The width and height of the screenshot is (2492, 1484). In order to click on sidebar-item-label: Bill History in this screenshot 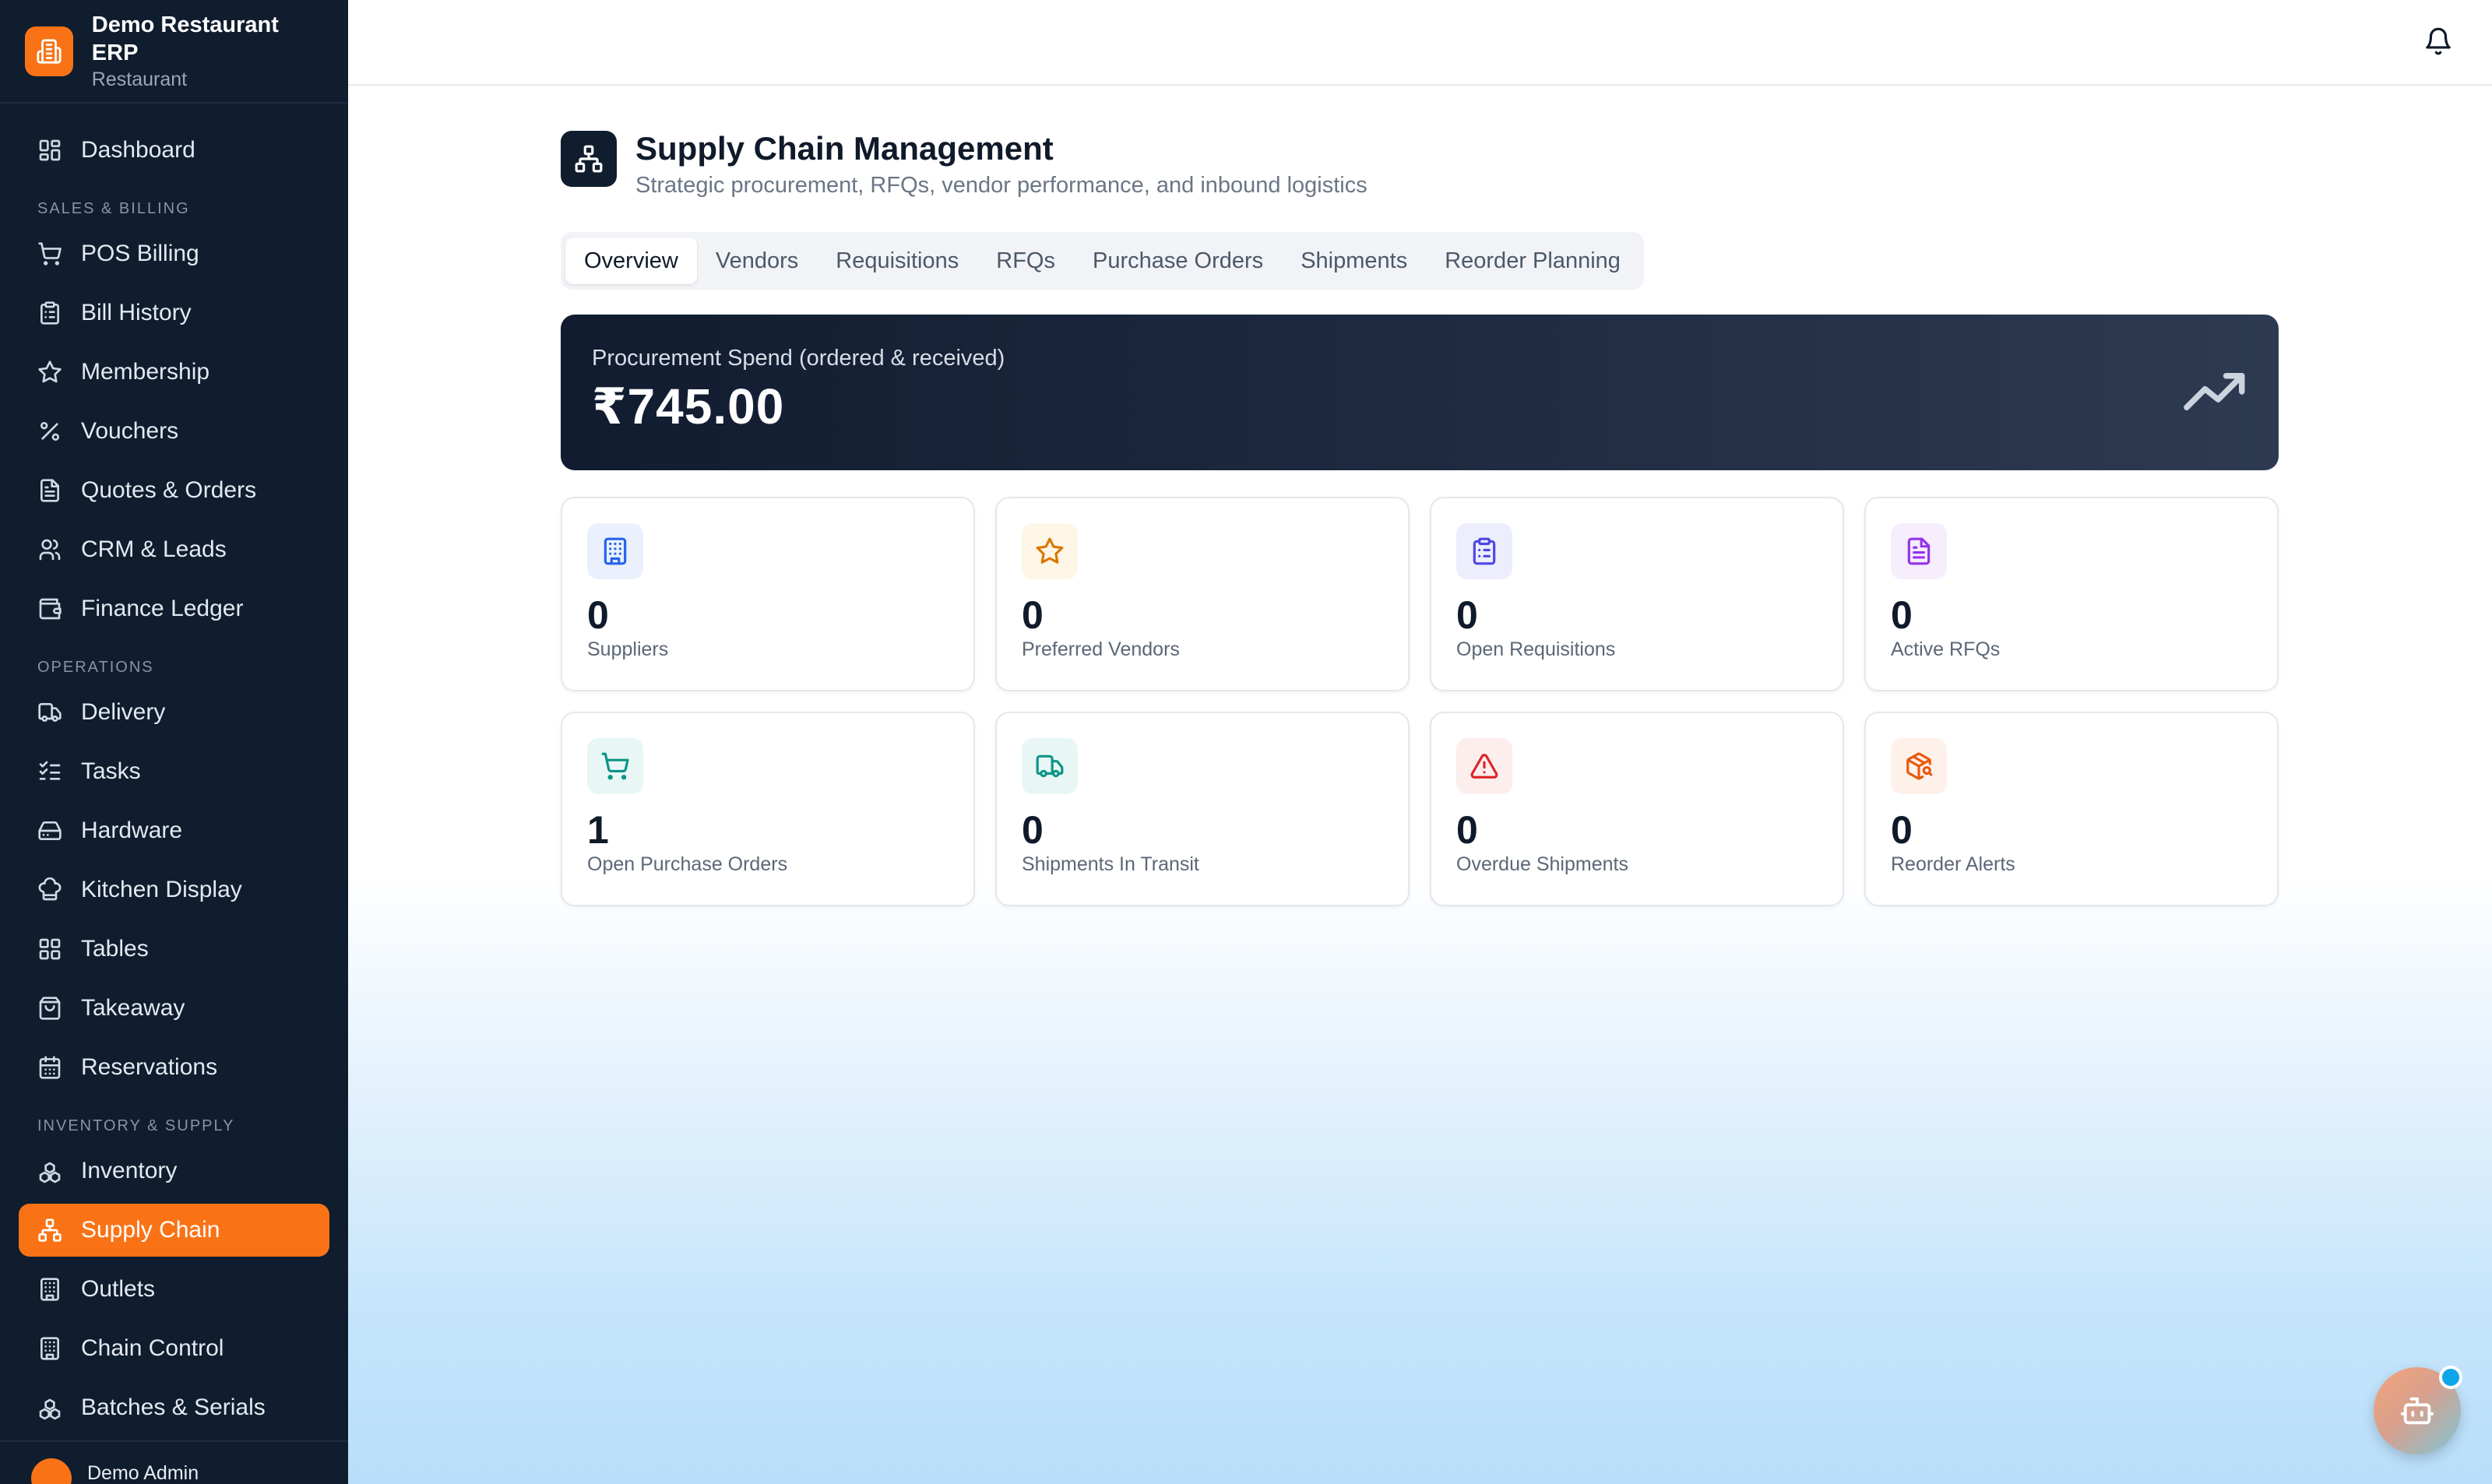, I will do `click(137, 313)`.